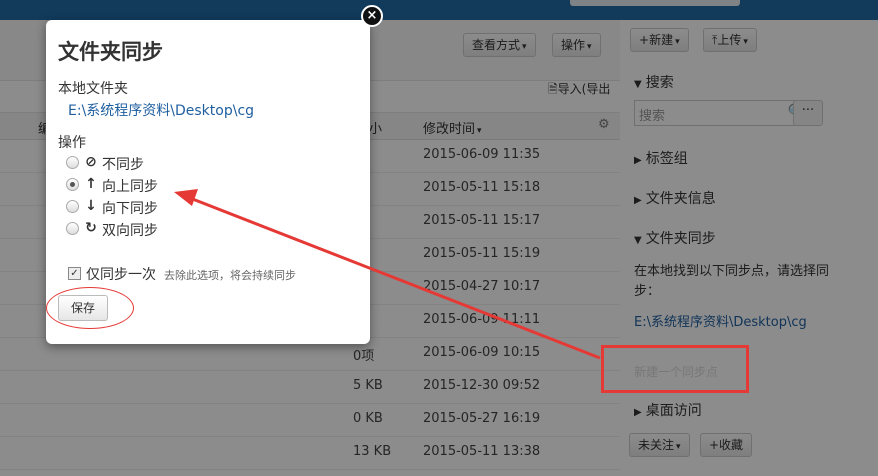 The width and height of the screenshot is (878, 476). I want to click on sync-once-label: 仅同步一次, so click(121, 274).